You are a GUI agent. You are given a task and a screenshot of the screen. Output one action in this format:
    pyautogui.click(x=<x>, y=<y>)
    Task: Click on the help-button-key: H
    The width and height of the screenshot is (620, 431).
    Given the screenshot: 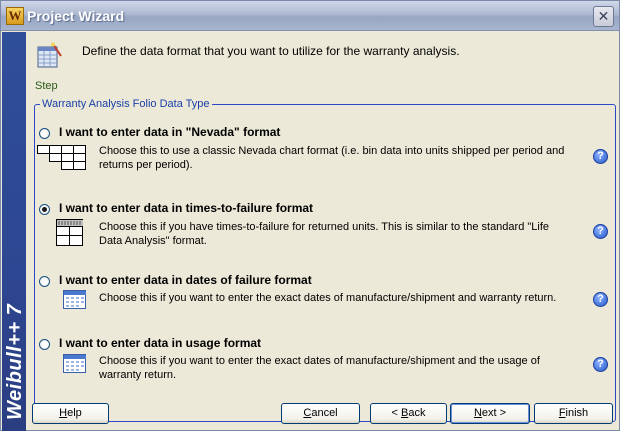 What is the action you would take?
    pyautogui.click(x=63, y=413)
    